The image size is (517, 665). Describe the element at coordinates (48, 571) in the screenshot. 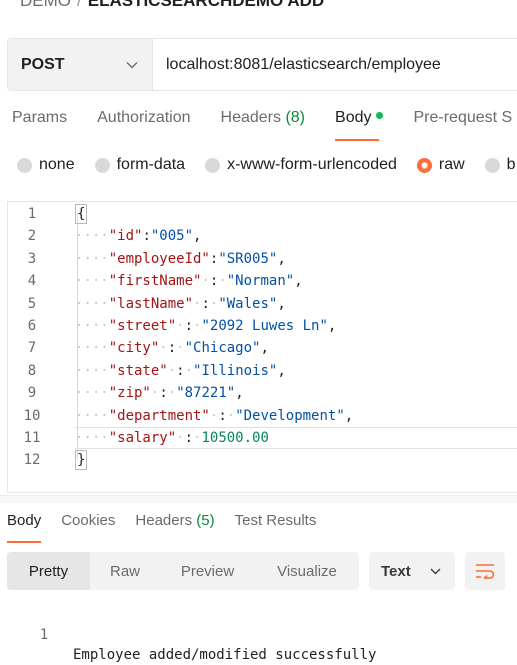

I see `view-pretty: Pretty` at that location.